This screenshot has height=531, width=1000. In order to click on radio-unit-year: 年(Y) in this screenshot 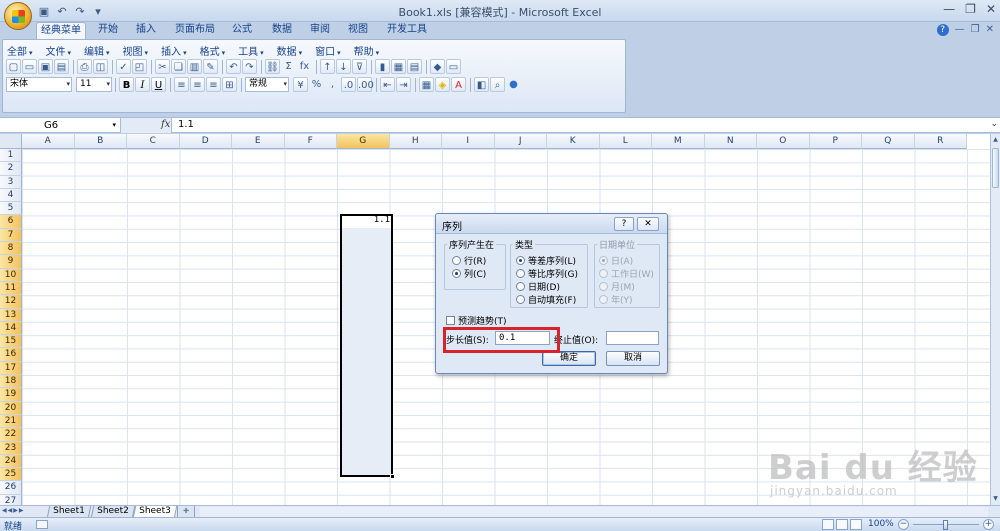, I will do `click(616, 299)`.